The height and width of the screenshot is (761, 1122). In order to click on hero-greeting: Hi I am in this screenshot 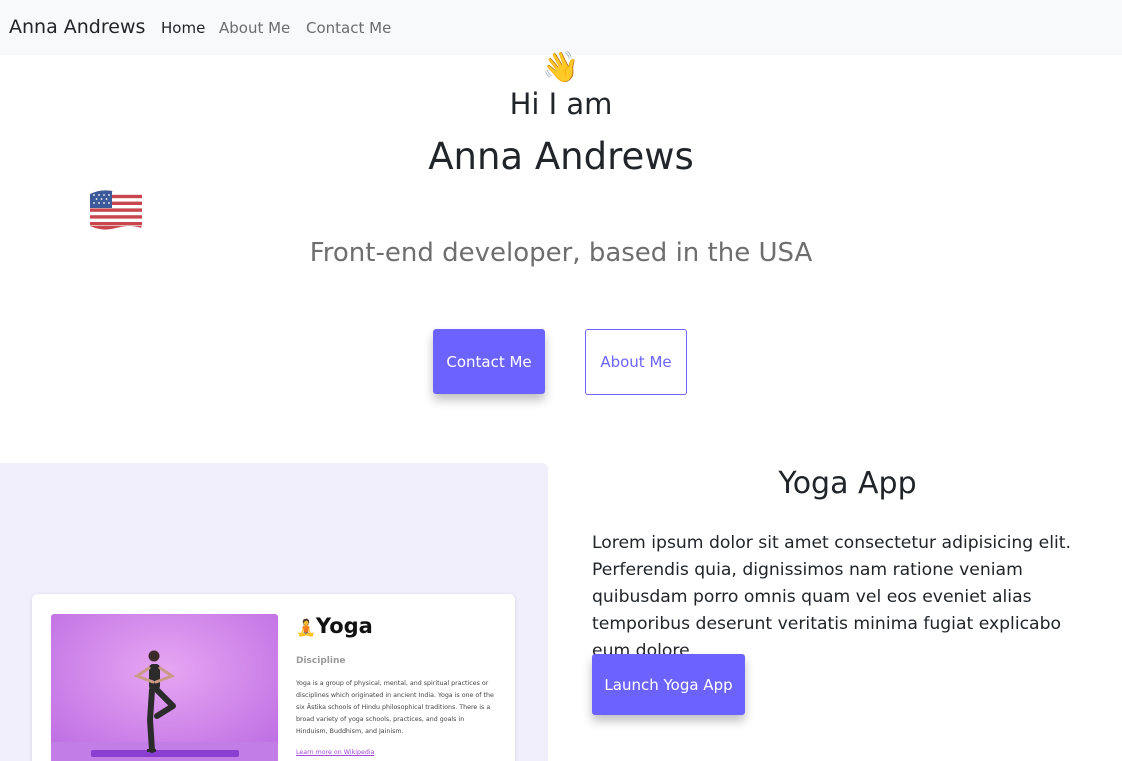, I will do `click(561, 104)`.